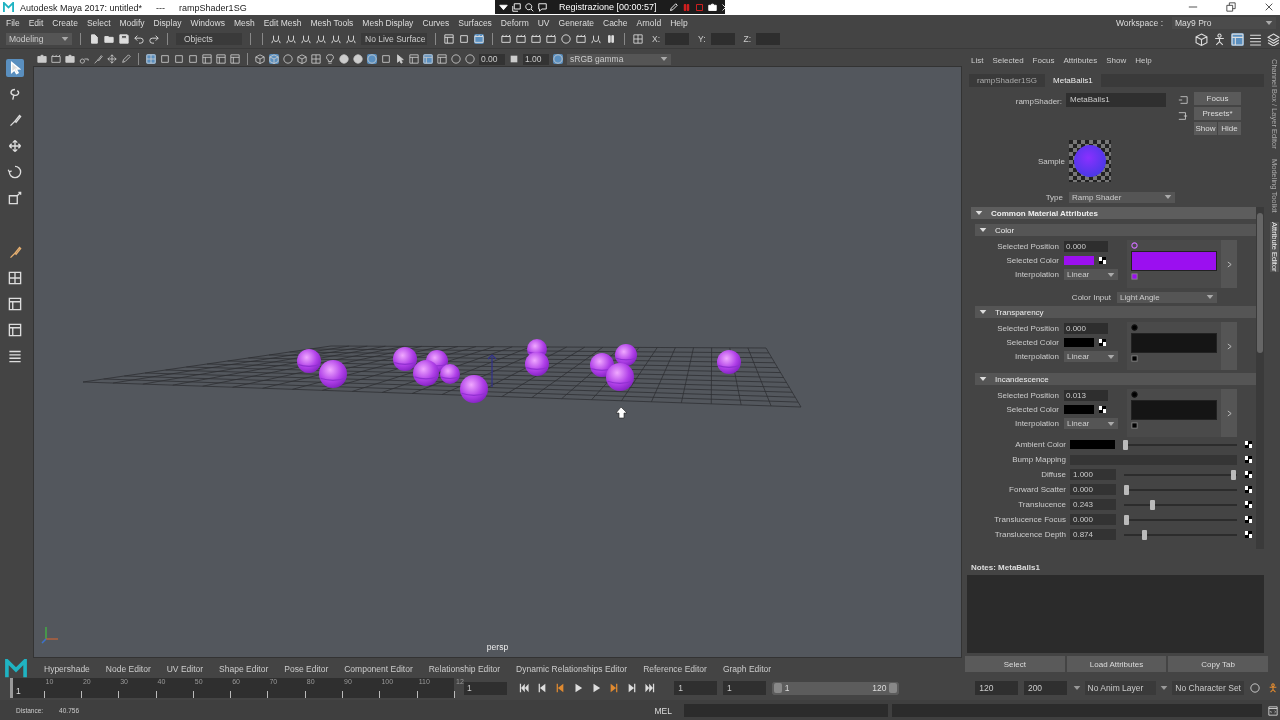  What do you see at coordinates (996, 688) in the screenshot?
I see `playback-end-field: 120` at bounding box center [996, 688].